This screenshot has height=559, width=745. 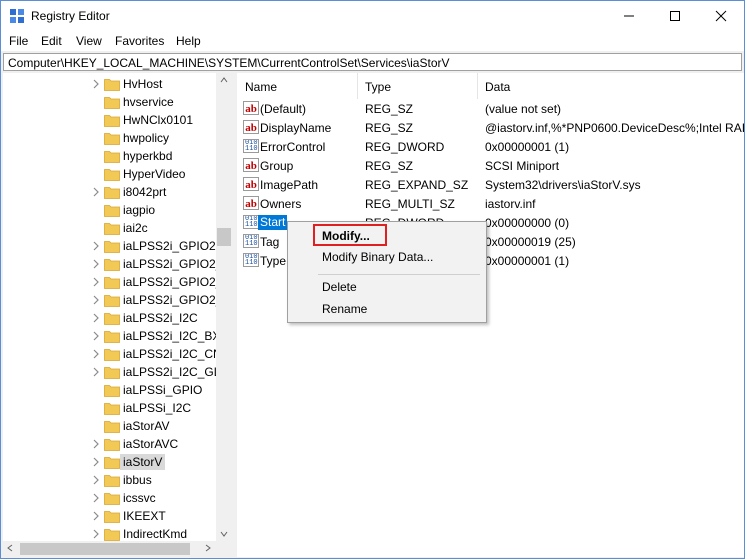 I want to click on context-menu-delete-label: Delete, so click(x=339, y=287).